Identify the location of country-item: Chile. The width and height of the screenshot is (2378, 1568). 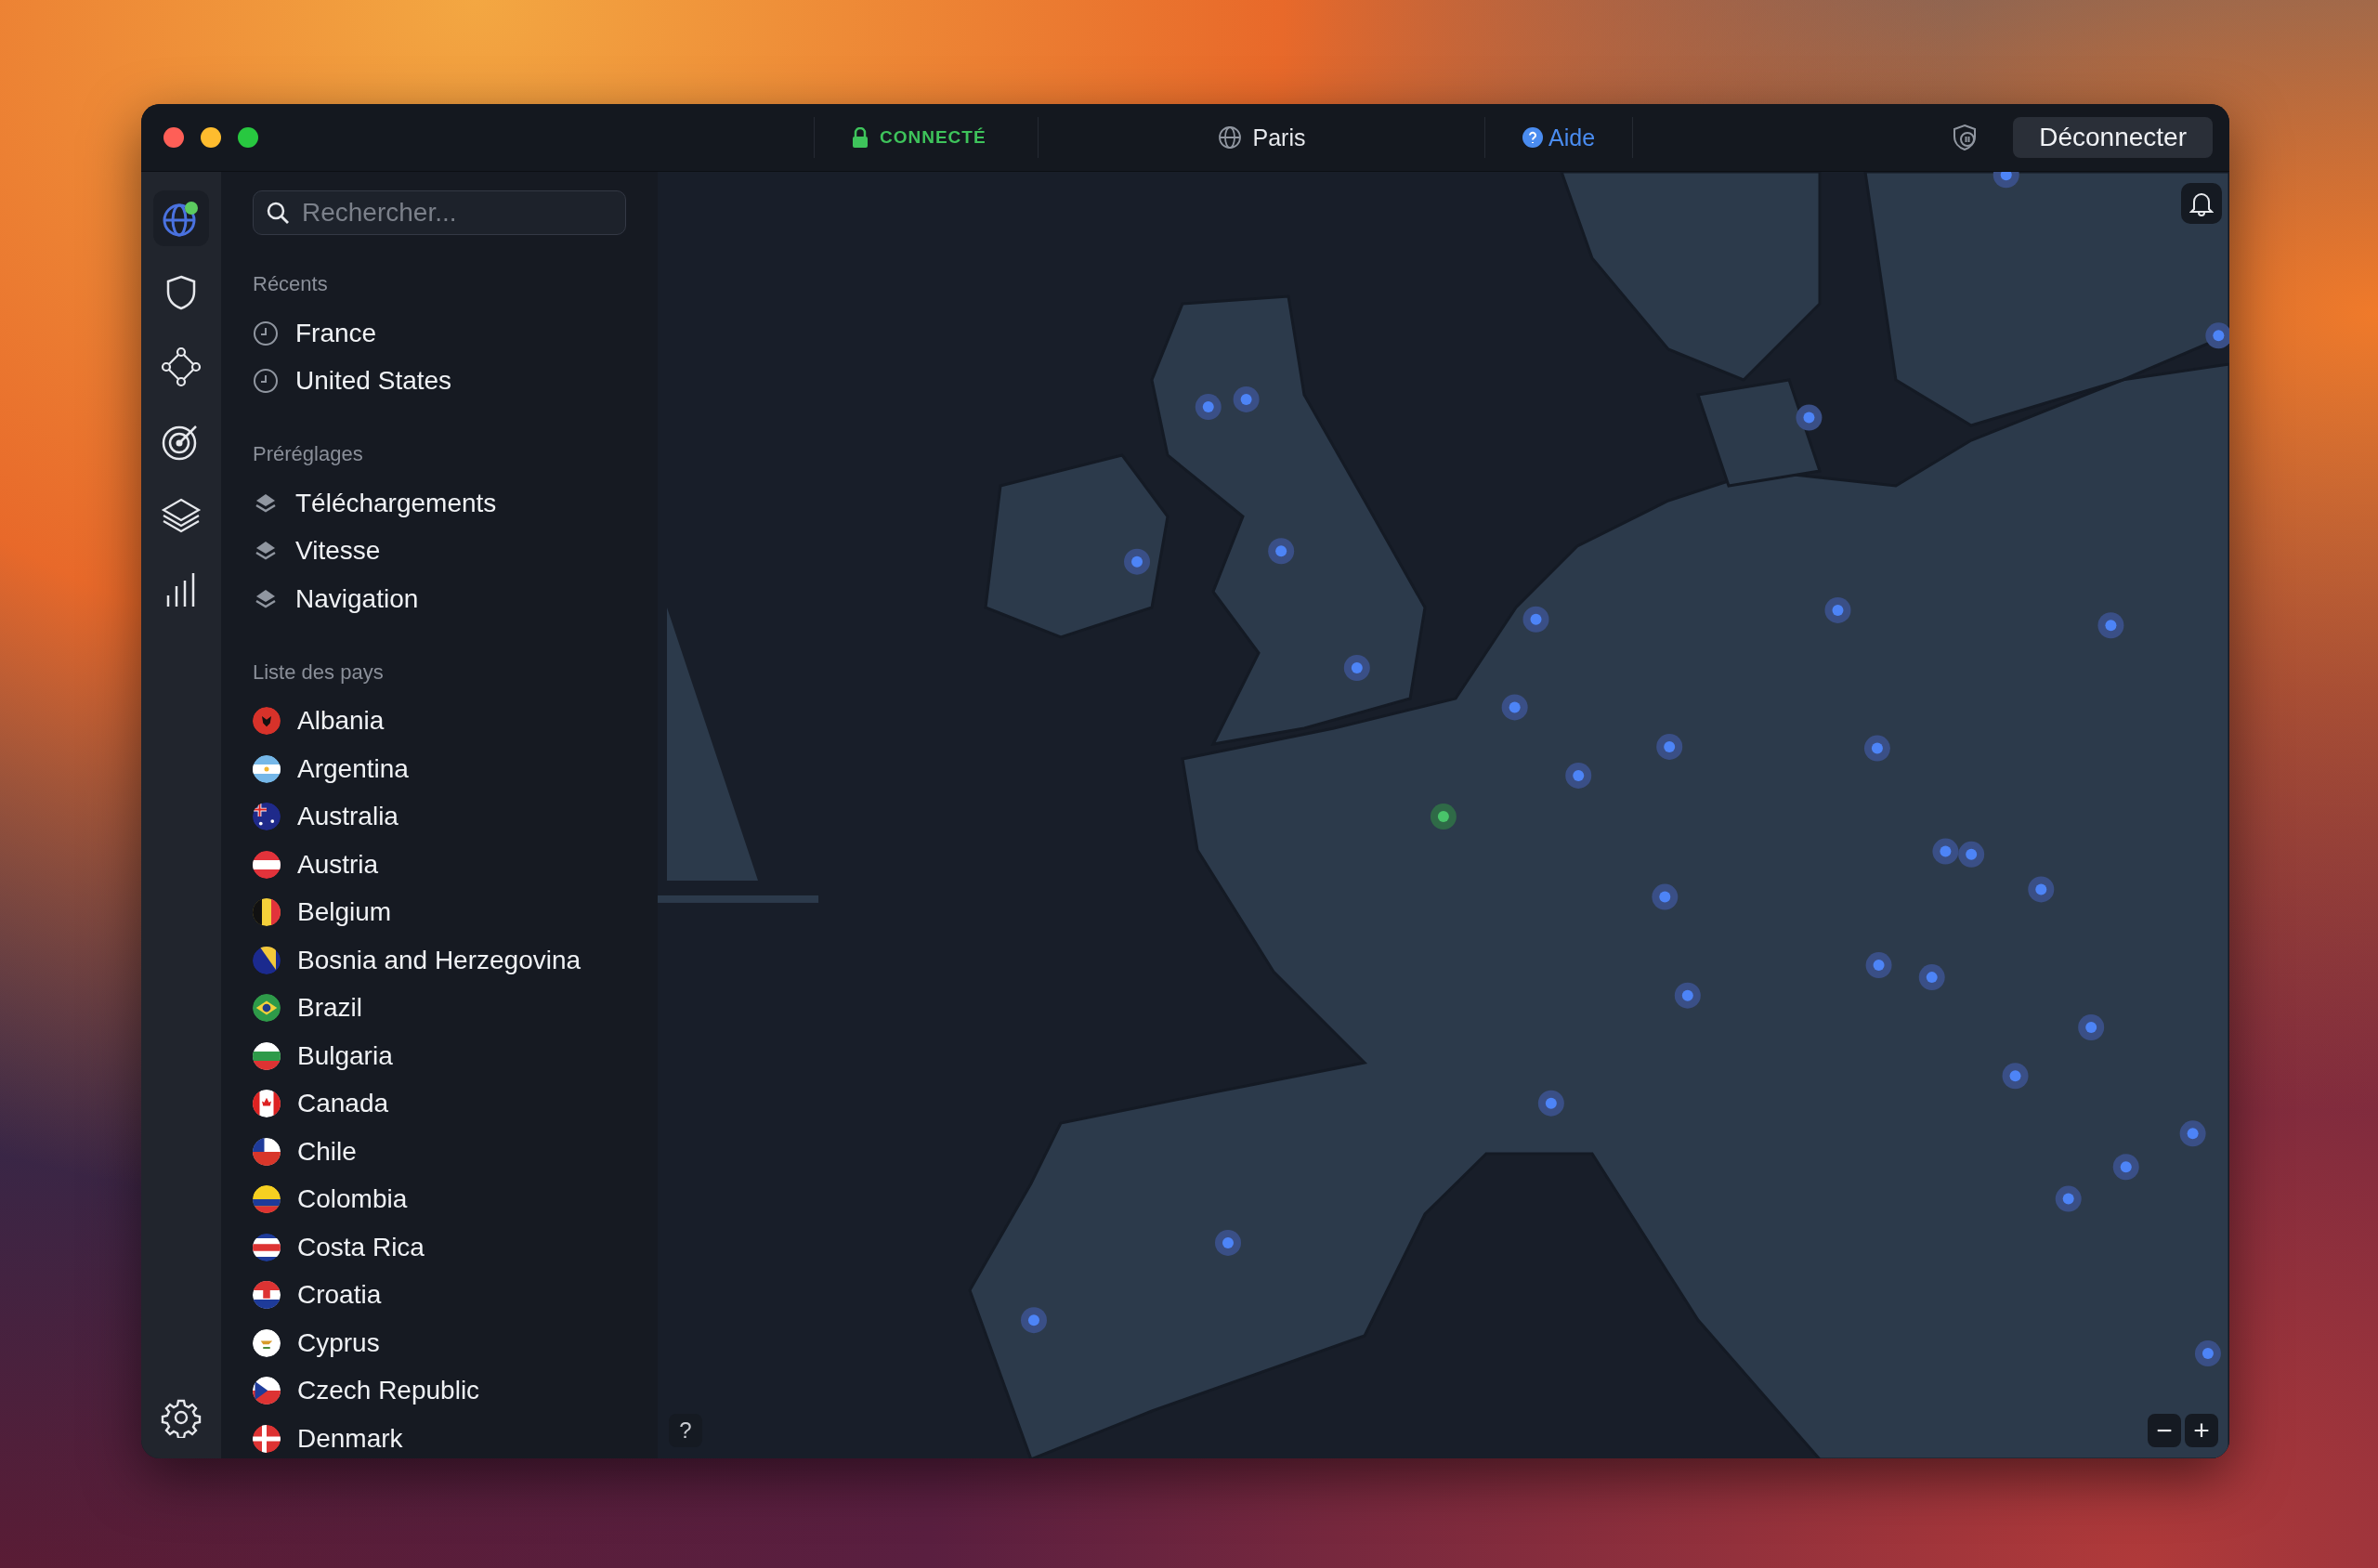
(327, 1152).